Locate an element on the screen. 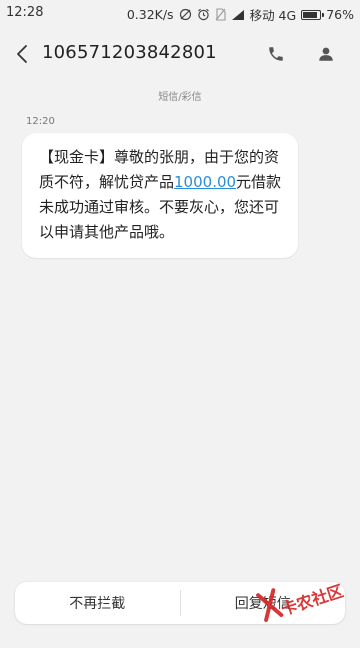 The height and width of the screenshot is (648, 360). call-button is located at coordinates (276, 54).